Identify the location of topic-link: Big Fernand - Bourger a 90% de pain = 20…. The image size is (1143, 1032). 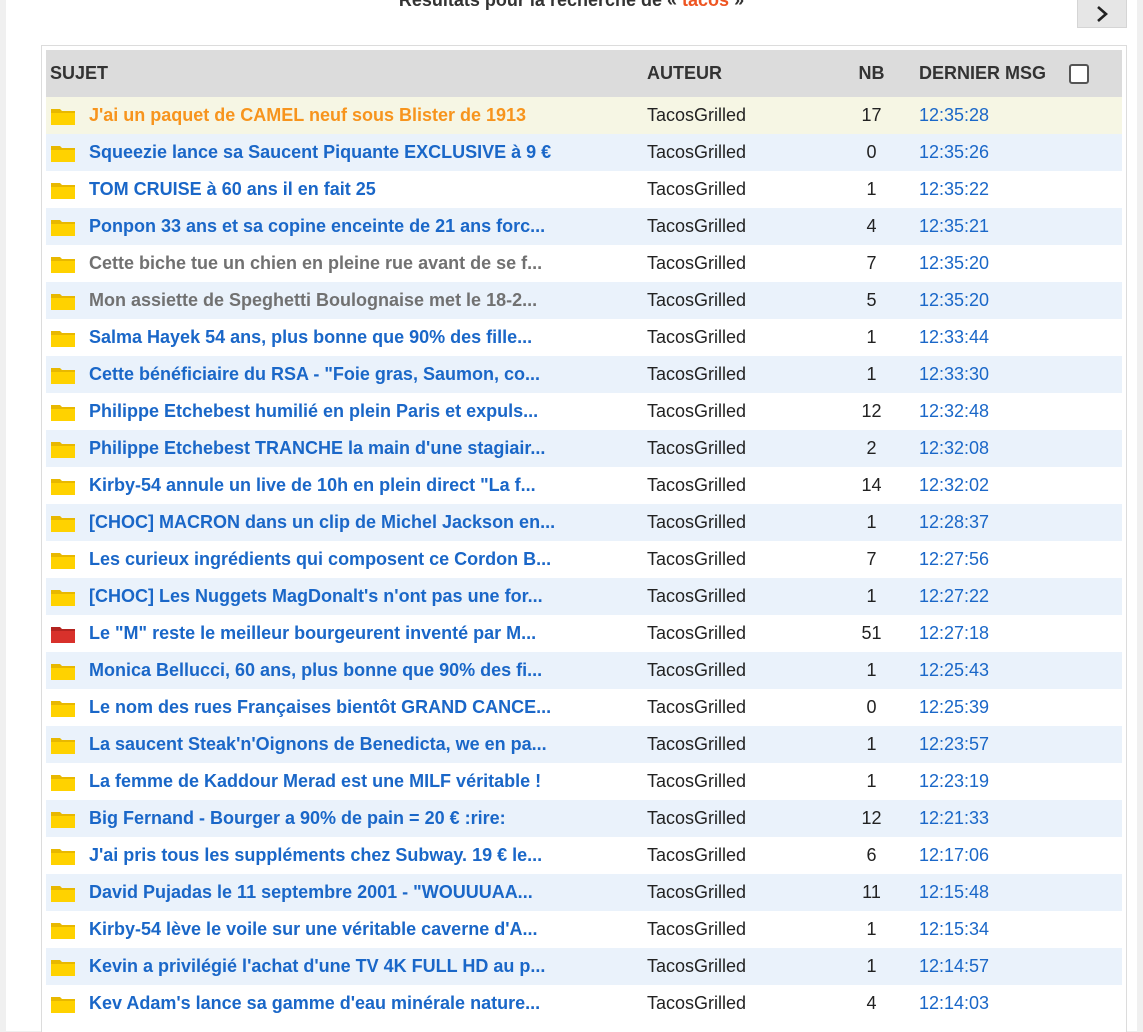
(368, 818).